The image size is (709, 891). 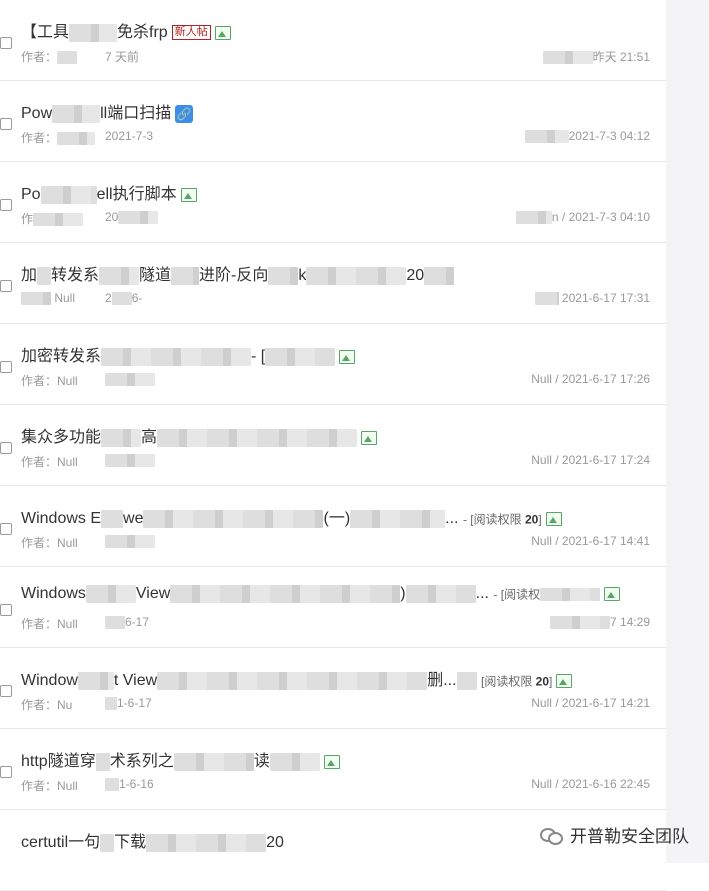 What do you see at coordinates (297, 678) in the screenshot?
I see `thread-title: Window t View 删... [阅读权限 20]` at bounding box center [297, 678].